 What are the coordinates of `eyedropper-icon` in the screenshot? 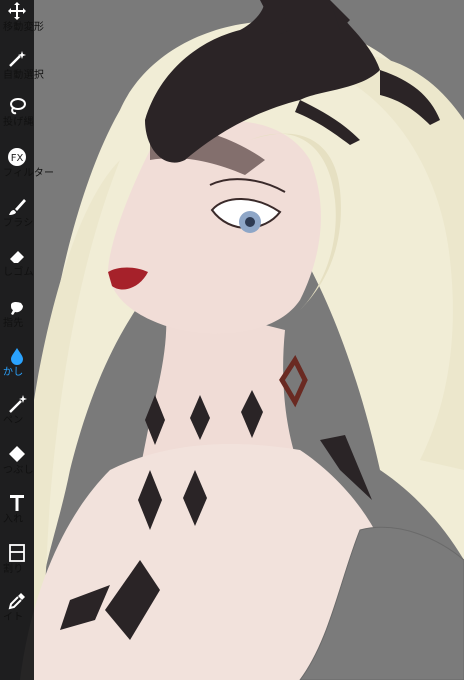 It's located at (17, 601).